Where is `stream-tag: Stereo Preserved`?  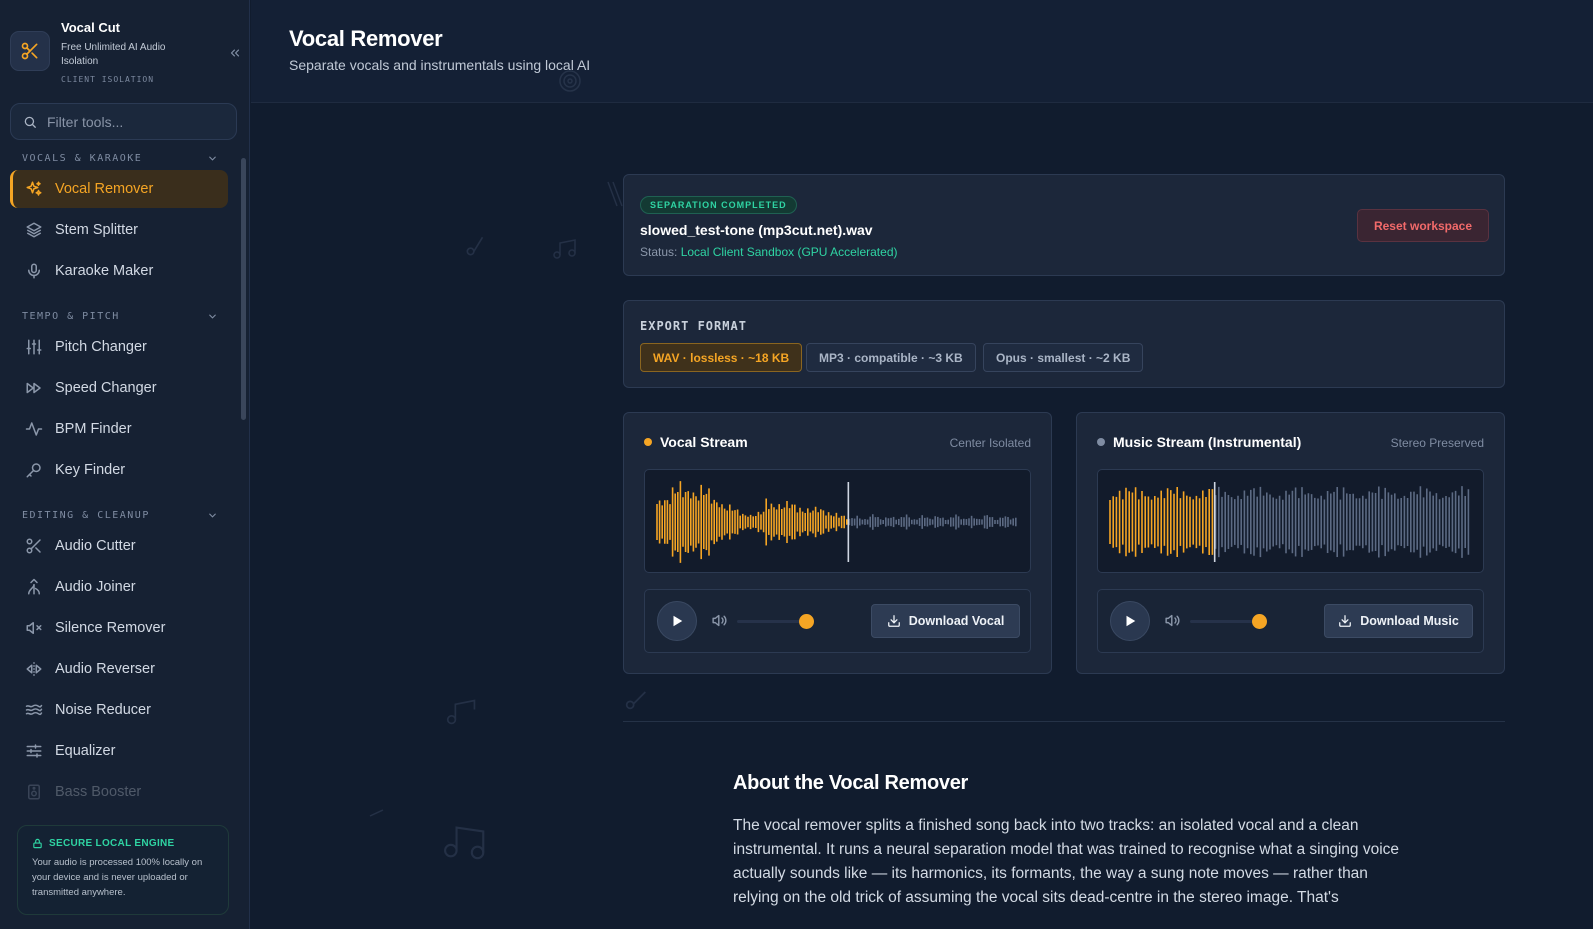
stream-tag: Stereo Preserved is located at coordinates (1437, 443).